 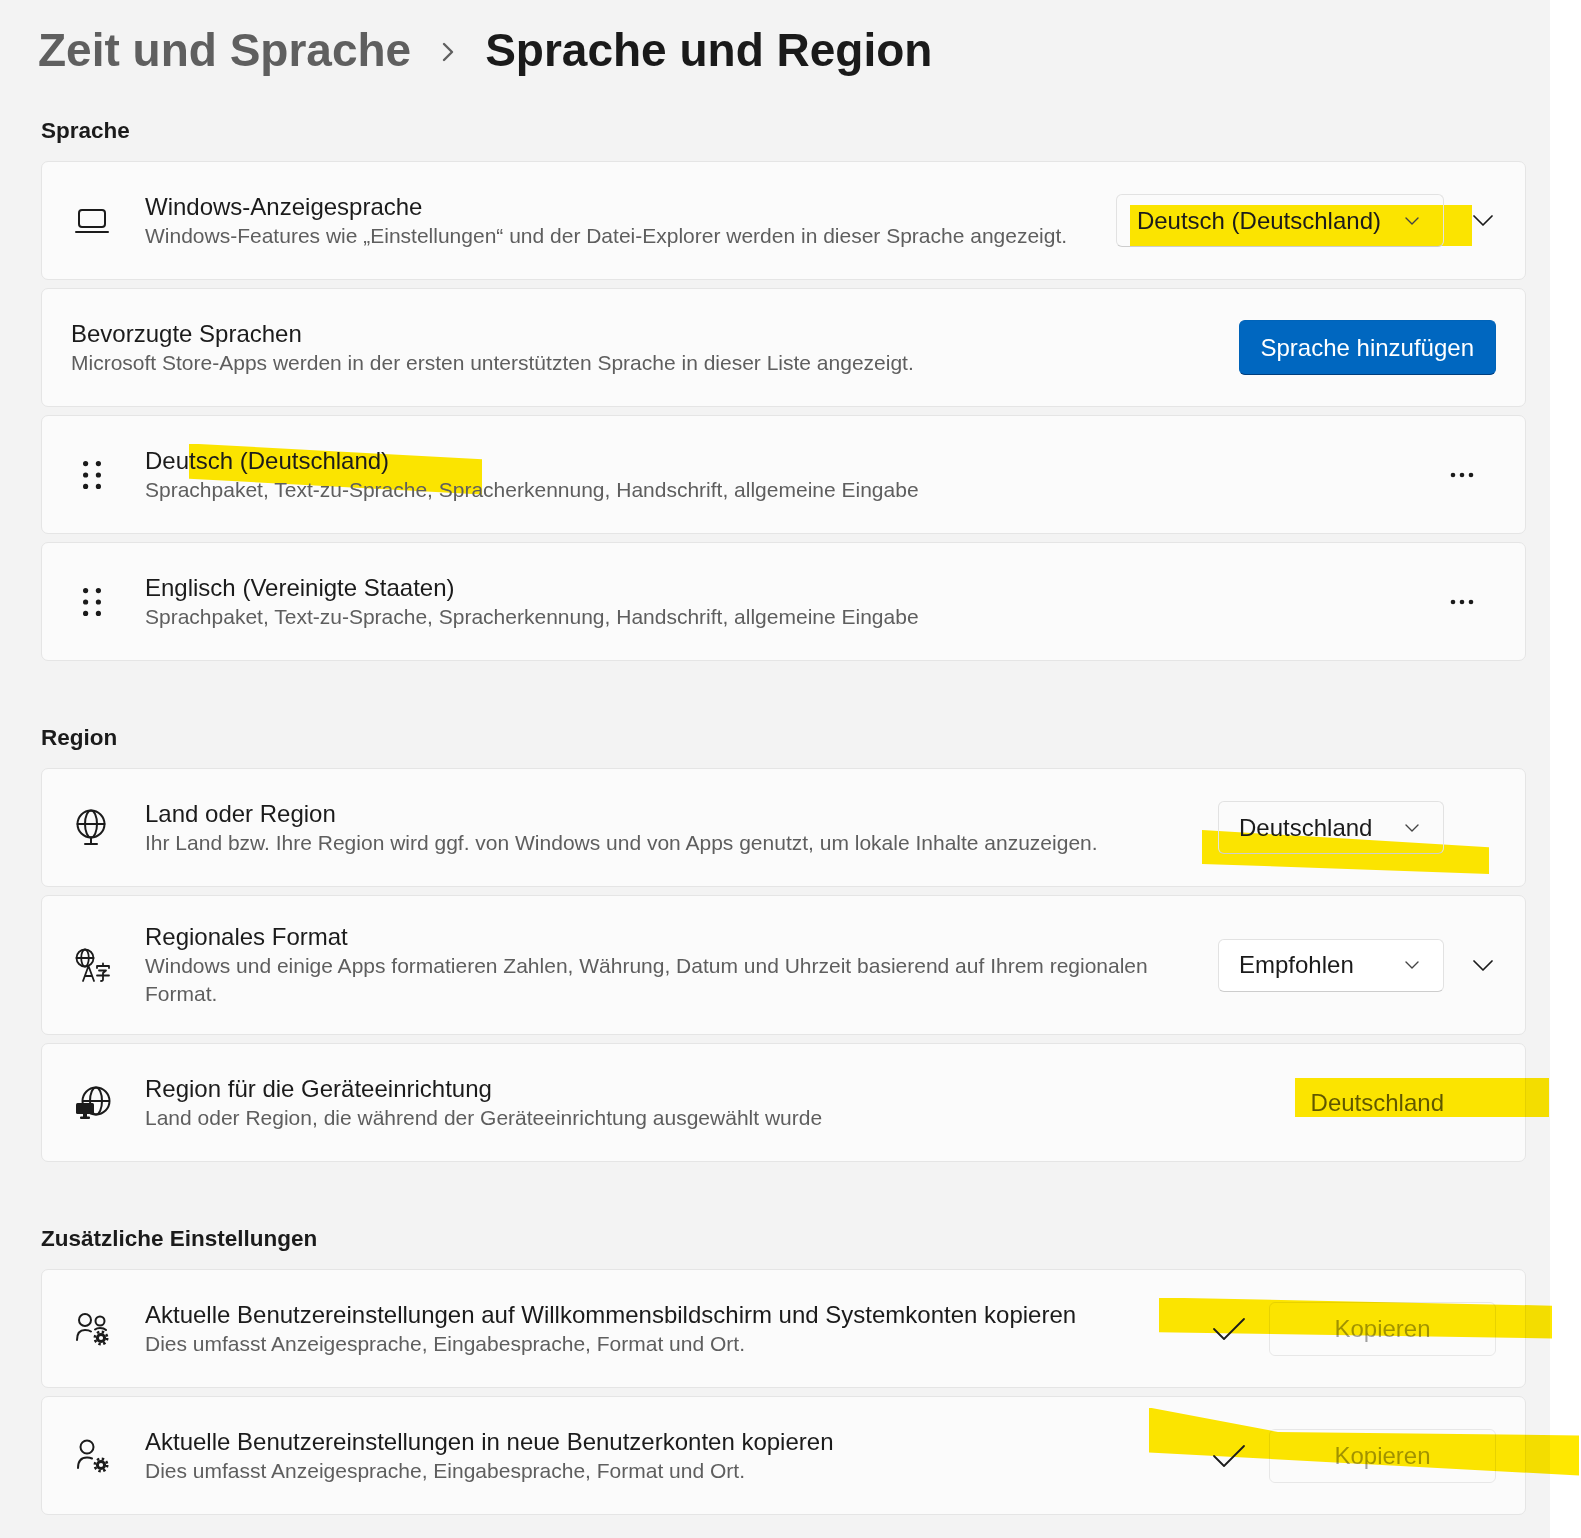 What do you see at coordinates (1331, 827) in the screenshot?
I see `dropdown: Deutschland` at bounding box center [1331, 827].